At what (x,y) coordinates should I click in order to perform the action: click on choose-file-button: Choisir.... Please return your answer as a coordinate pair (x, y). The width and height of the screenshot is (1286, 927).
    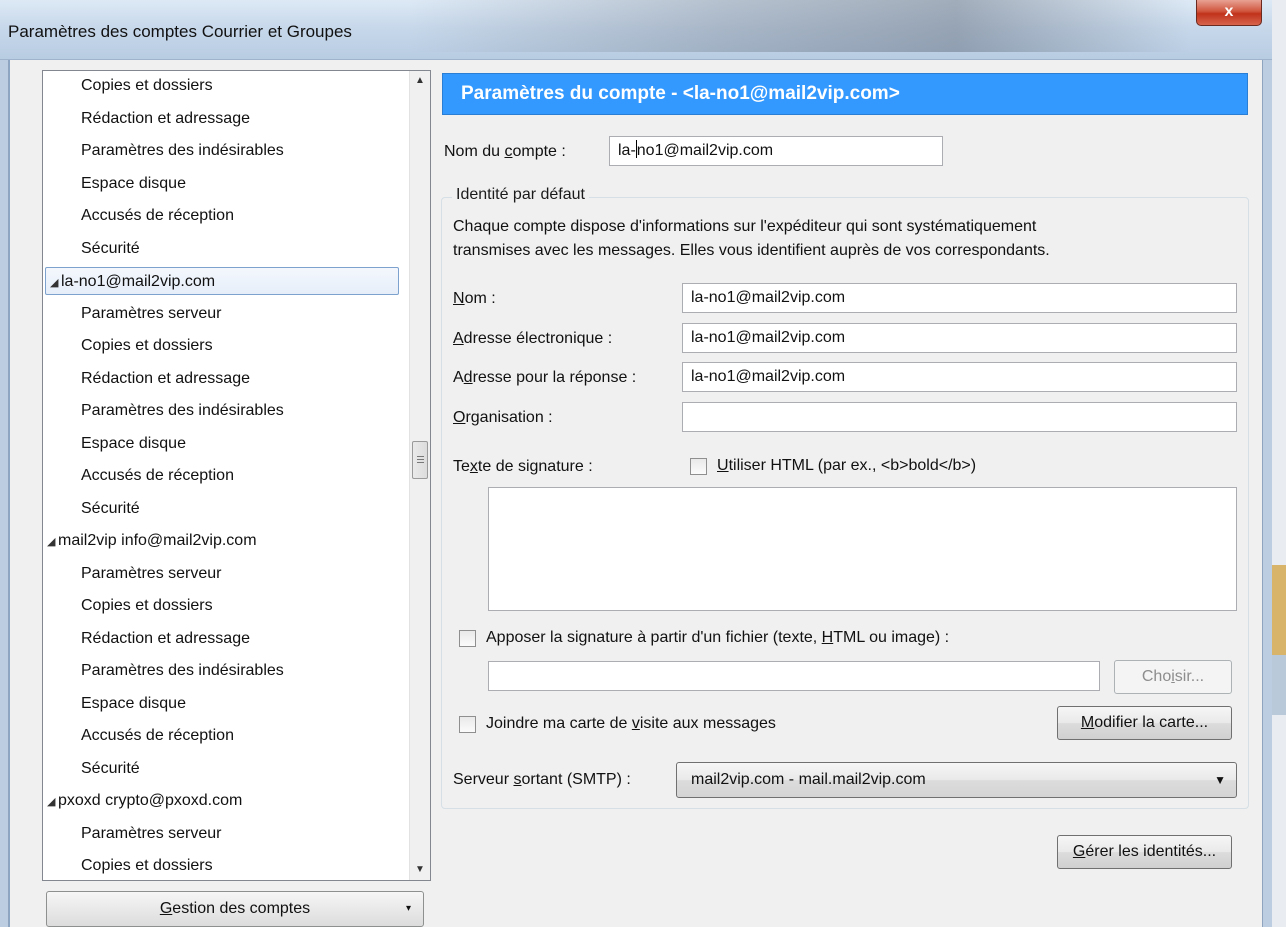
    Looking at the image, I should click on (1173, 677).